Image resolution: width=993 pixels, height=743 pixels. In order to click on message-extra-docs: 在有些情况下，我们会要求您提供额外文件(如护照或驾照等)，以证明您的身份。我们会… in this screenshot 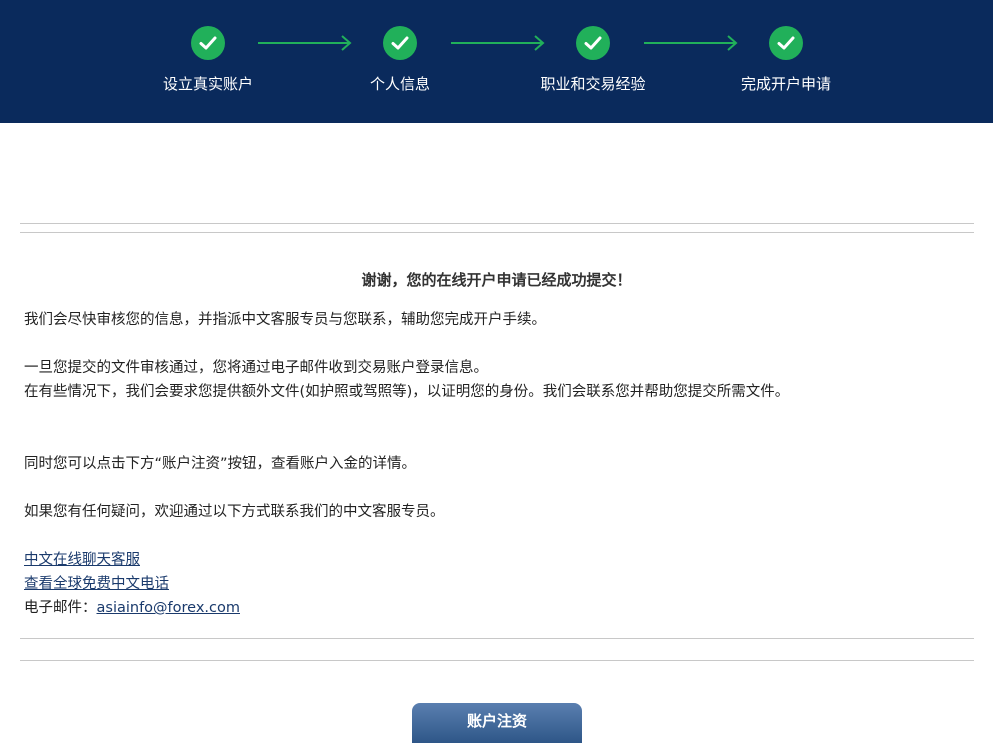, I will do `click(407, 392)`.